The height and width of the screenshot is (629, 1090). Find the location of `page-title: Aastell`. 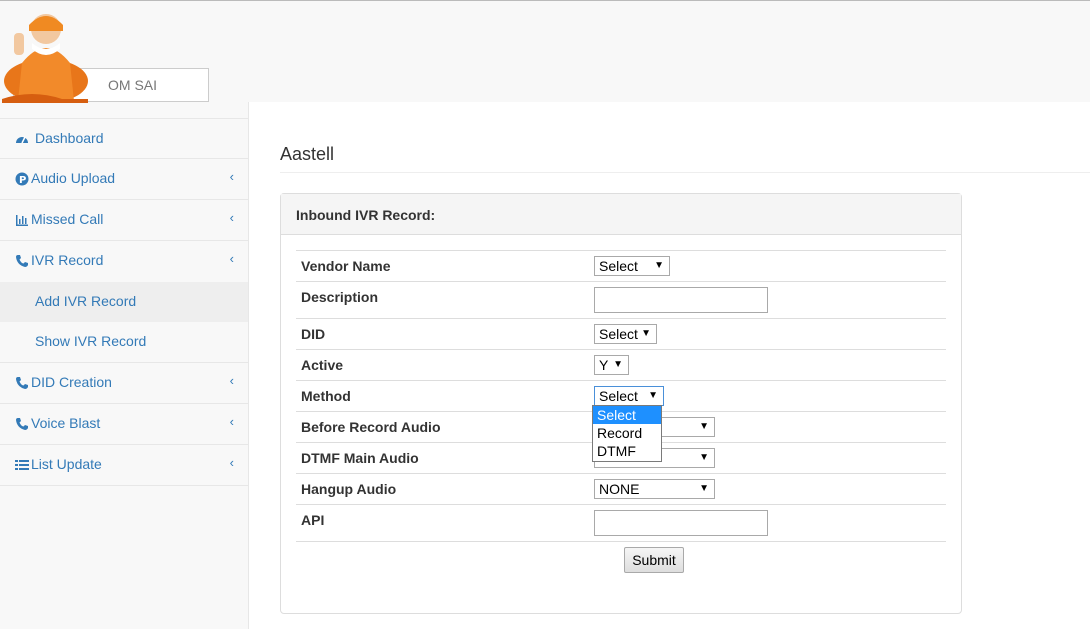

page-title: Aastell is located at coordinates (307, 154).